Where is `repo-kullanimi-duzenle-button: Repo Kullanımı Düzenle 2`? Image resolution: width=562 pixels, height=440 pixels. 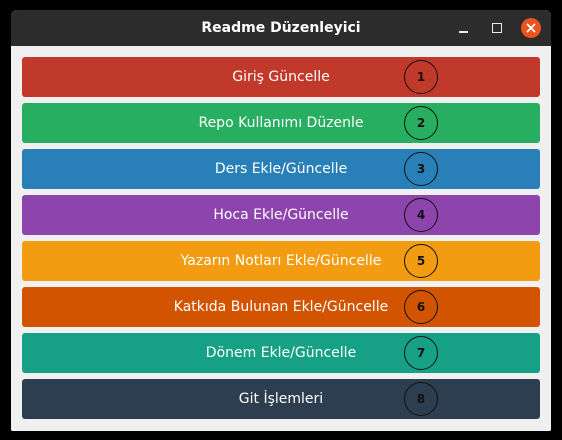 repo-kullanimi-duzenle-button: Repo Kullanımı Düzenle 2 is located at coordinates (281, 123).